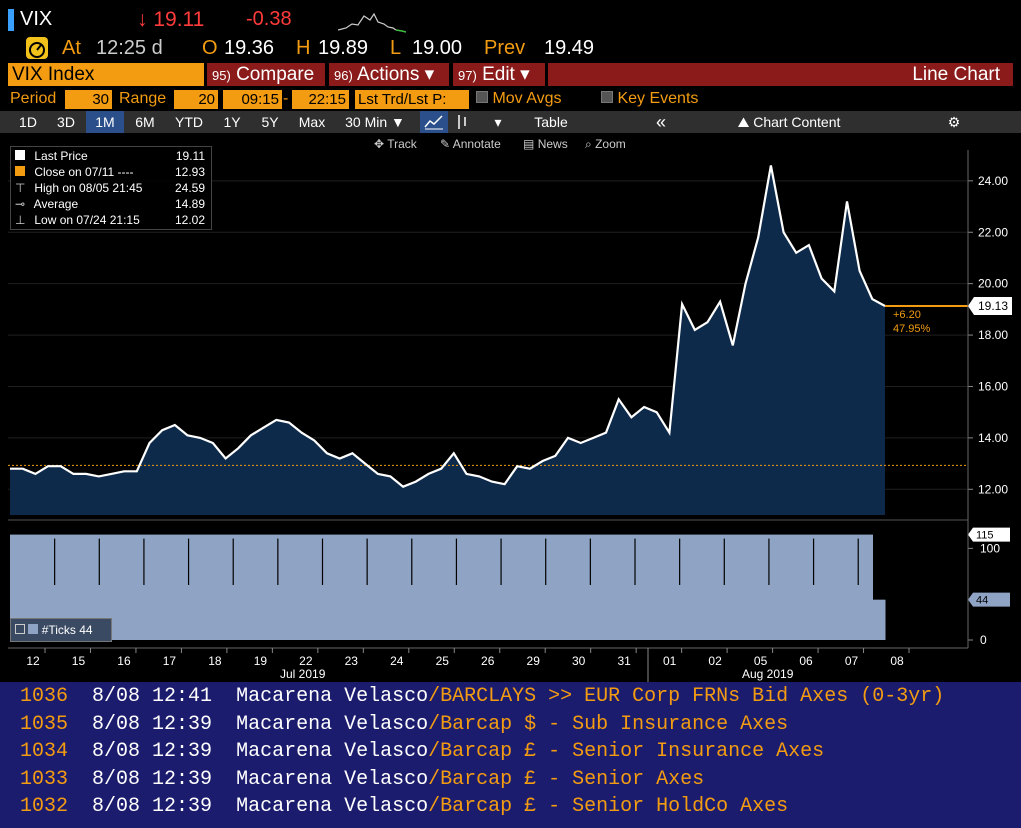 The height and width of the screenshot is (828, 1021). Describe the element at coordinates (482, 97) in the screenshot. I see `mov-avgs-checkbox` at that location.